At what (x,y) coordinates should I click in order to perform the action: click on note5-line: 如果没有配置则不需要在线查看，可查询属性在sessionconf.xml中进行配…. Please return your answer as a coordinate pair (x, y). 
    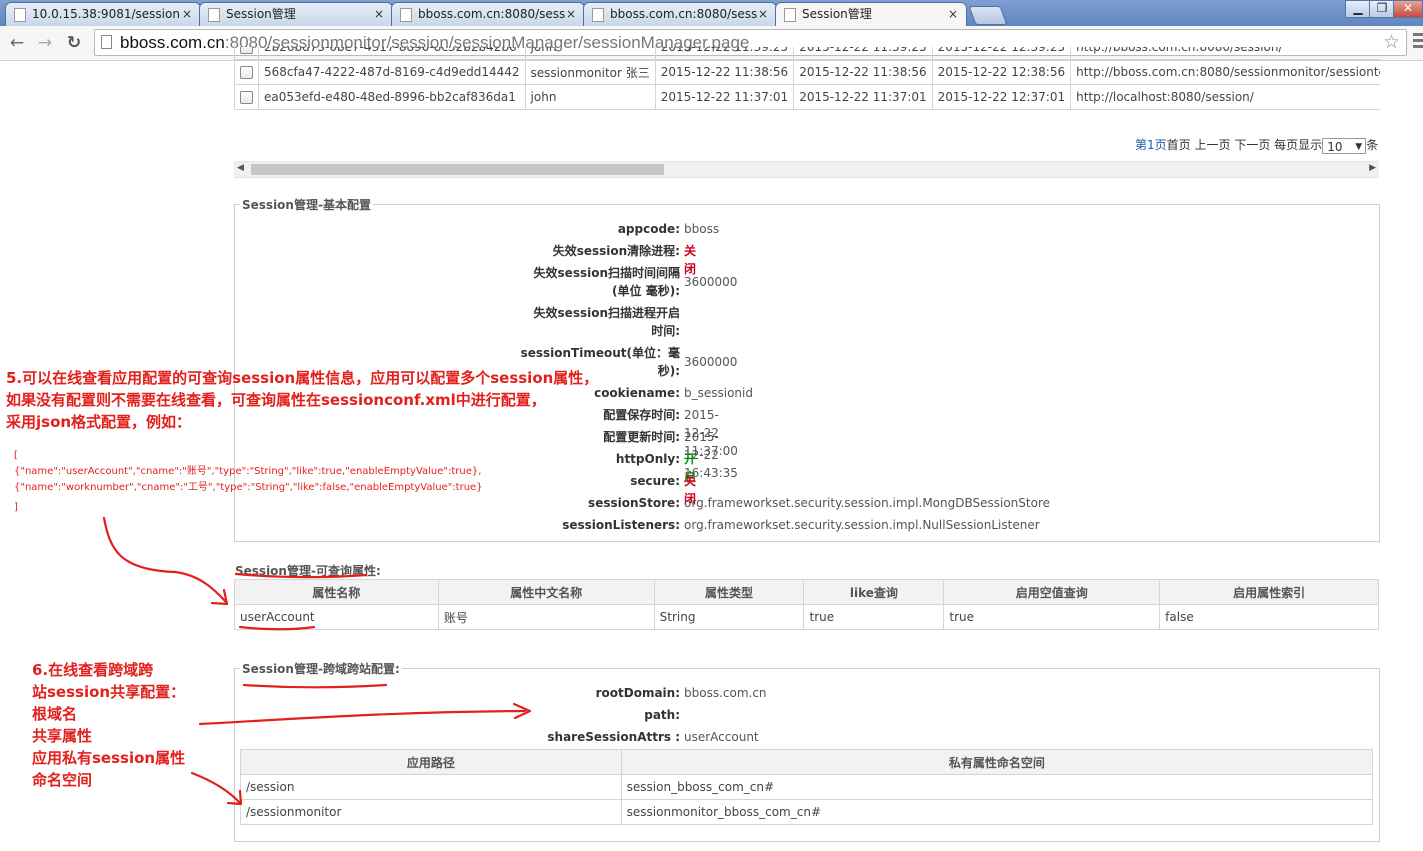
    Looking at the image, I should click on (276, 400).